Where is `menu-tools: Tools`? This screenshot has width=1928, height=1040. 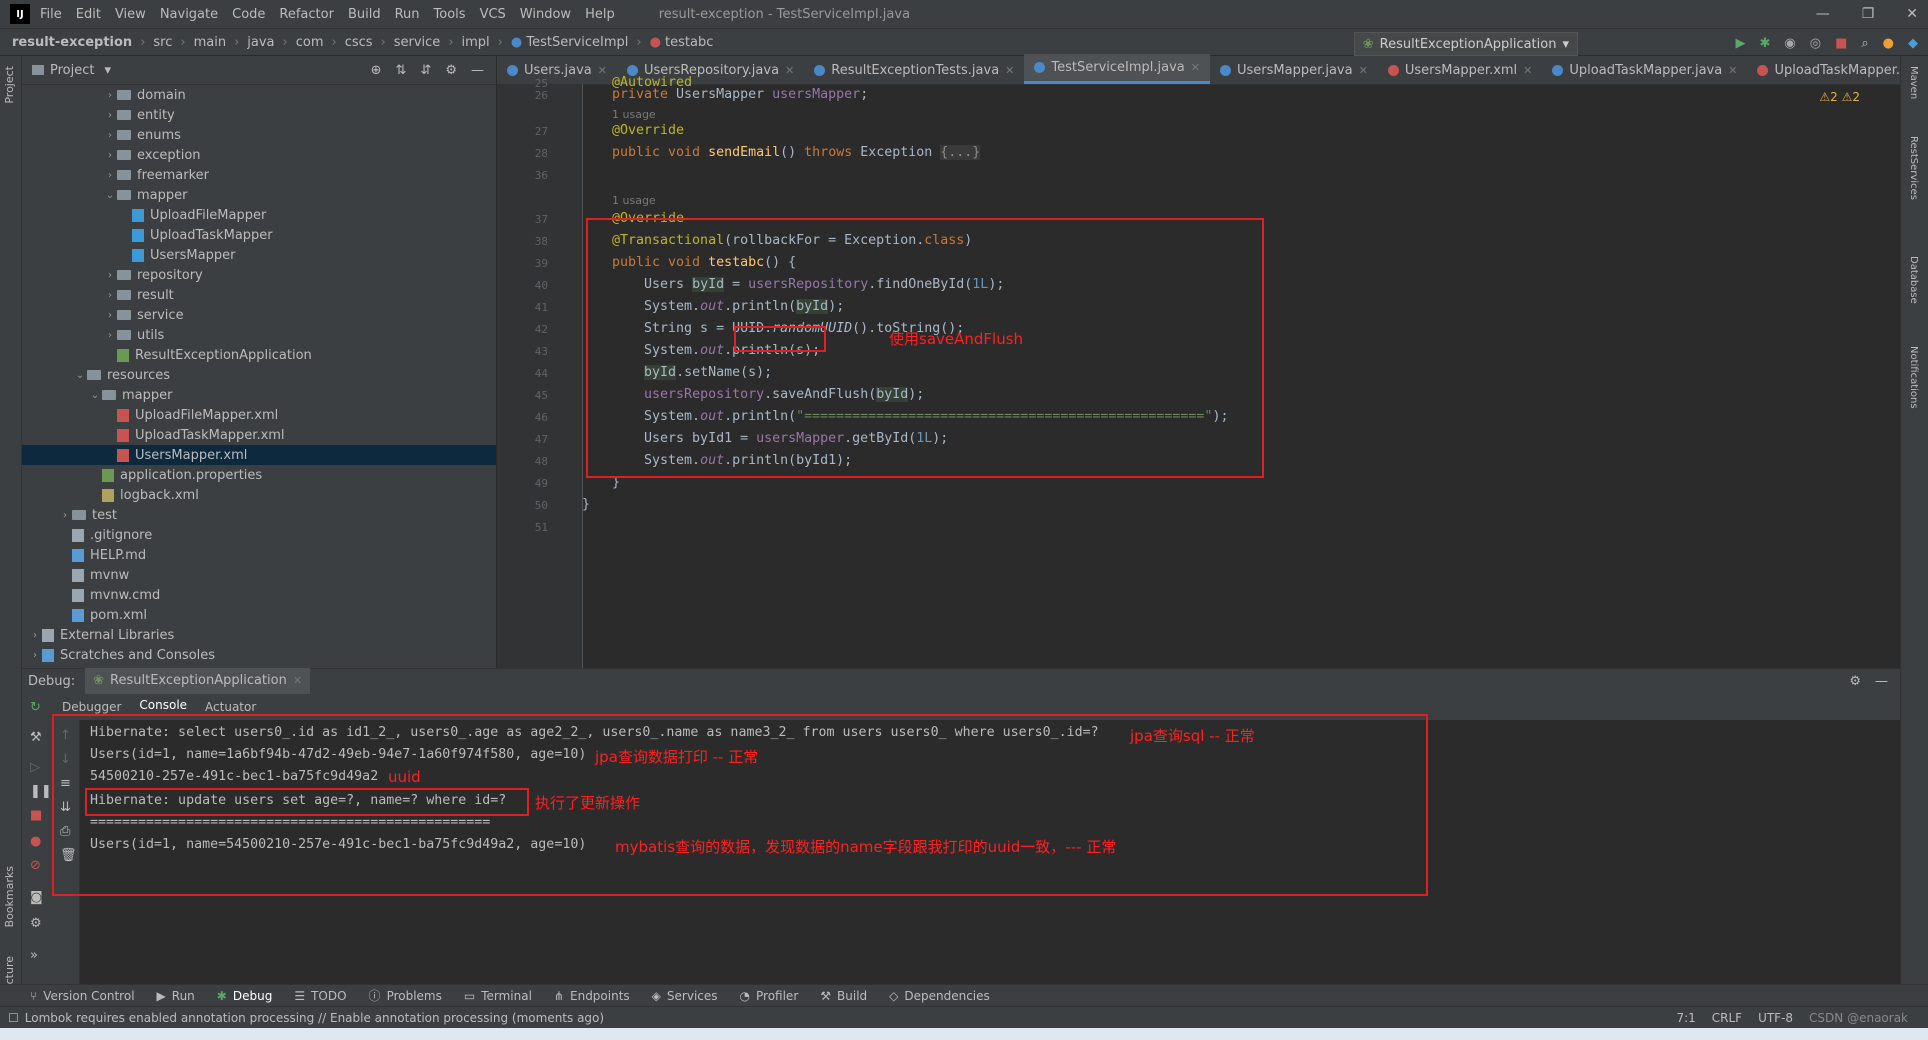 menu-tools: Tools is located at coordinates (450, 14).